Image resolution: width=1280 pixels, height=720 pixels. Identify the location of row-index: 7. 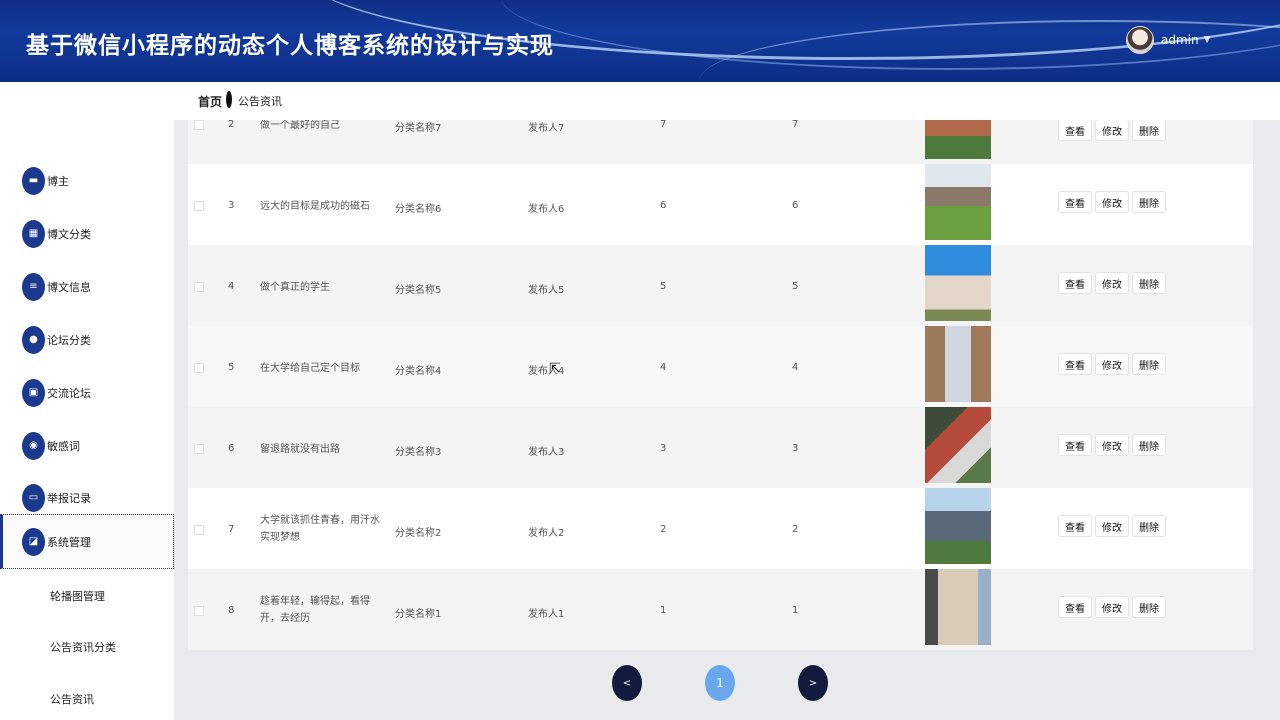
(231, 529).